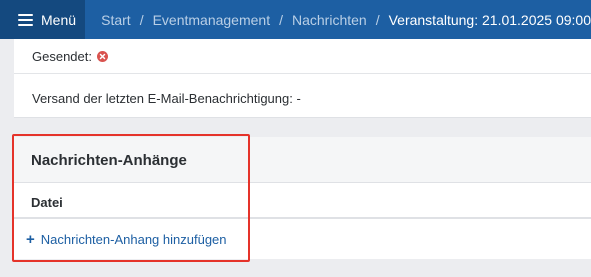 The image size is (591, 277). What do you see at coordinates (489, 19) in the screenshot?
I see `breadcrumb-current: Veranstaltung: 21.01.2025 09:00` at bounding box center [489, 19].